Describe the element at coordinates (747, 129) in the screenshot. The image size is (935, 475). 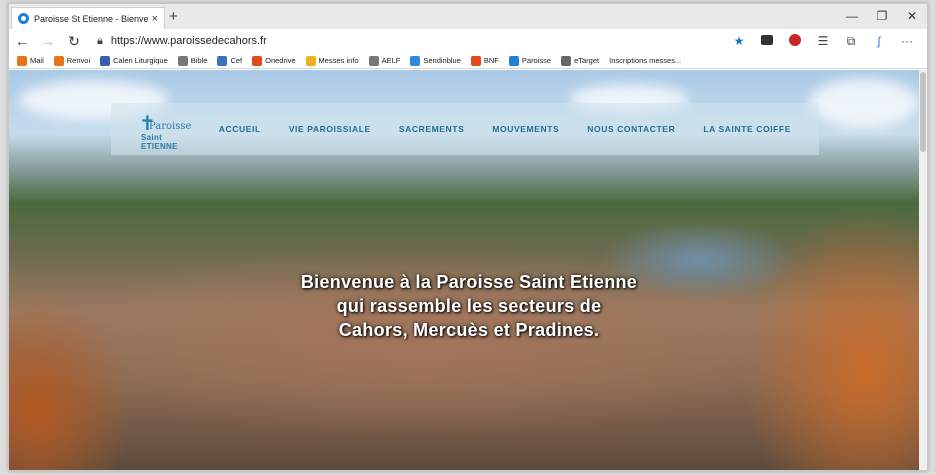
I see `menu-la-sainte-coiffe: LA SAINTE COIFFE` at that location.